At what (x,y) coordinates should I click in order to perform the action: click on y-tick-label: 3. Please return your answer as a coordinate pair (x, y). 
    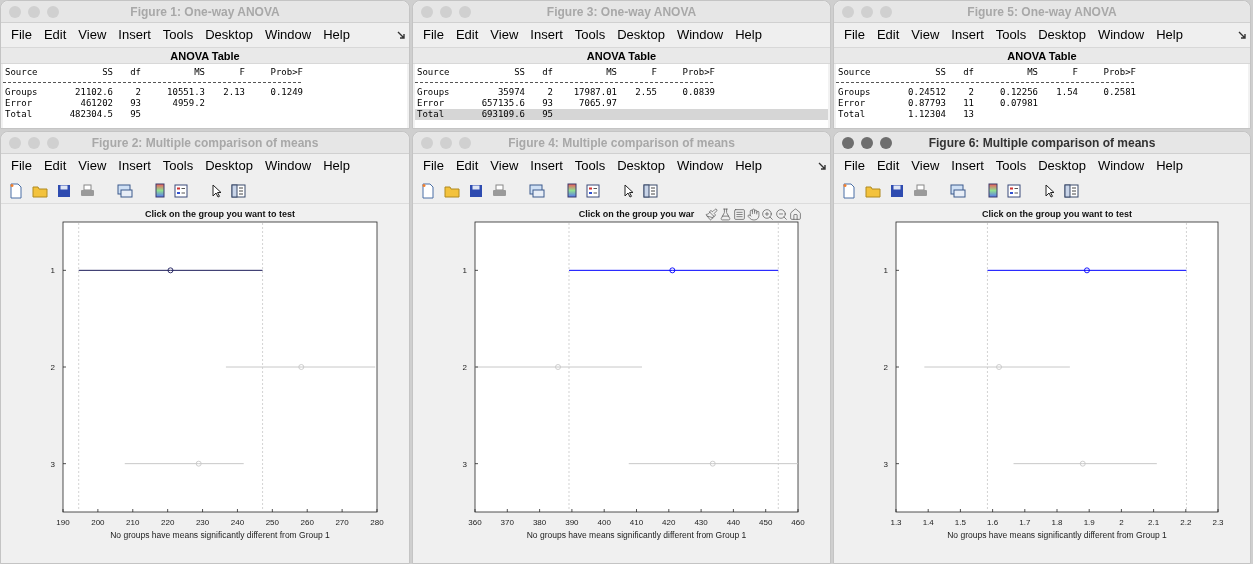
    Looking at the image, I should click on (464, 464).